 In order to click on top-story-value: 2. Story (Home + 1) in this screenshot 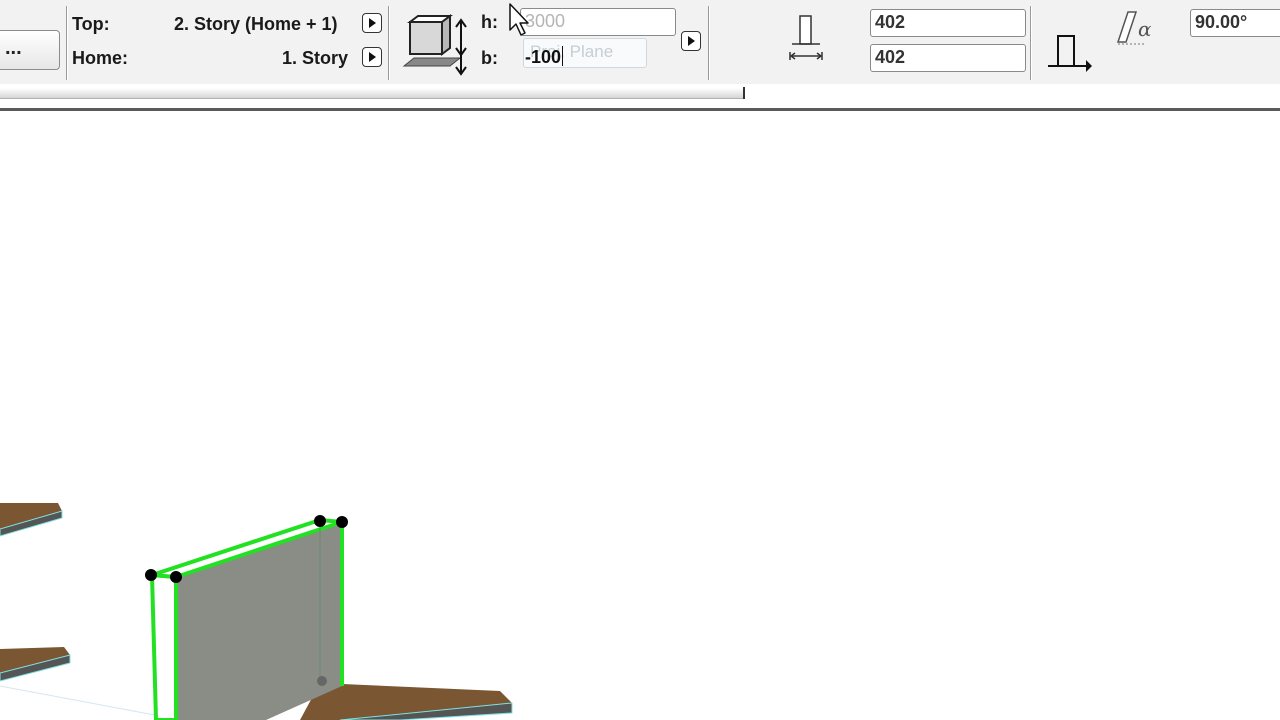, I will do `click(256, 24)`.